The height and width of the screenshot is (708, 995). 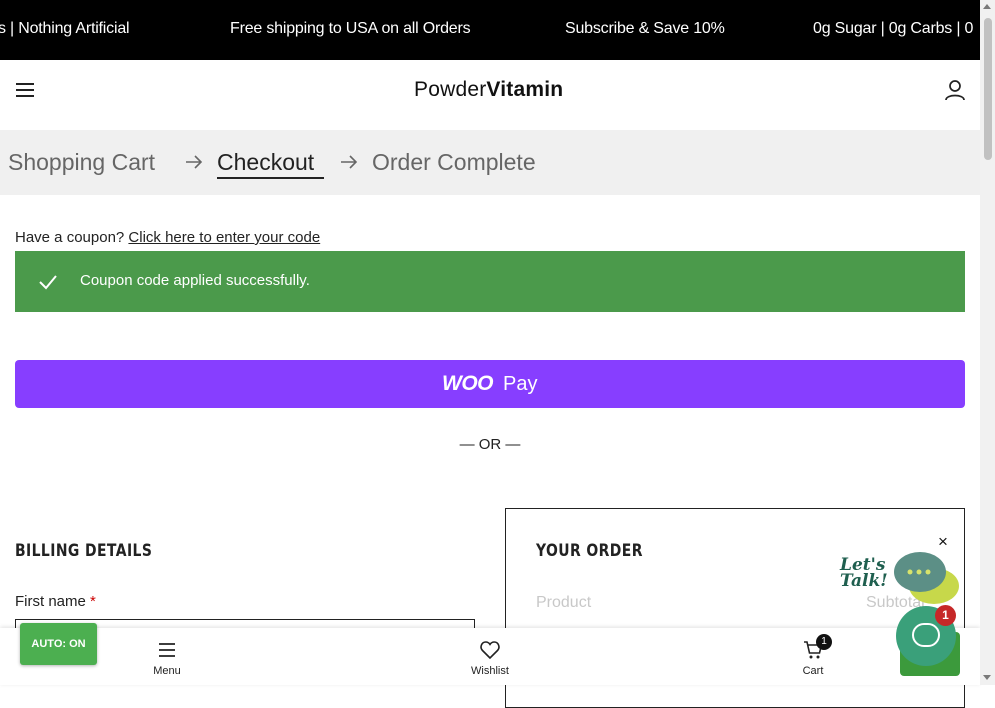 I want to click on billing-details-heading: BILLING DETAILS, so click(x=84, y=551).